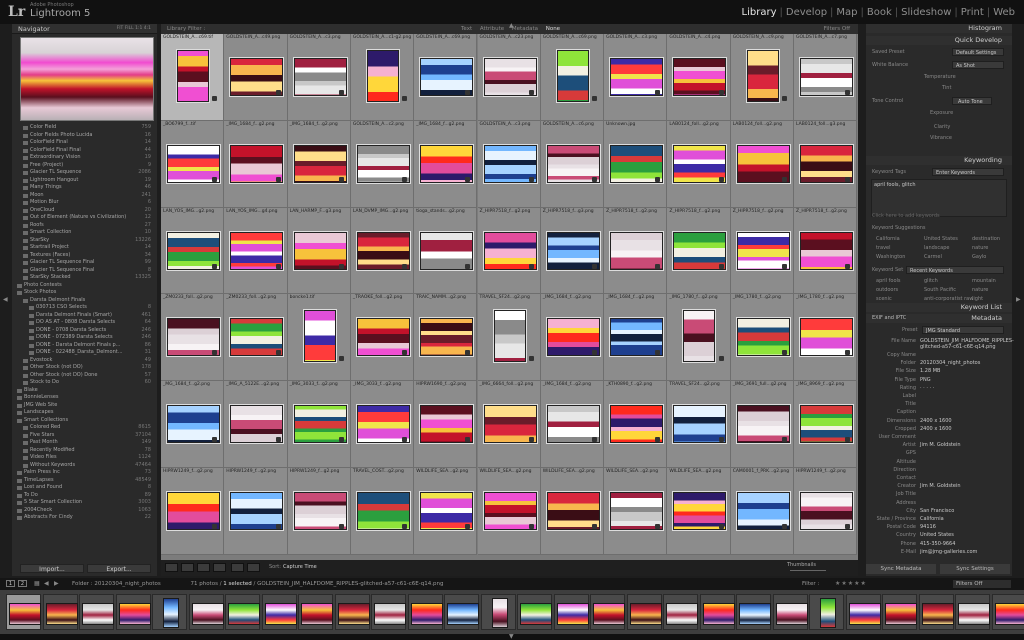 This screenshot has width=1024, height=640. Describe the element at coordinates (56, 583) in the screenshot. I see `forward-arrow-icon: ▶` at that location.